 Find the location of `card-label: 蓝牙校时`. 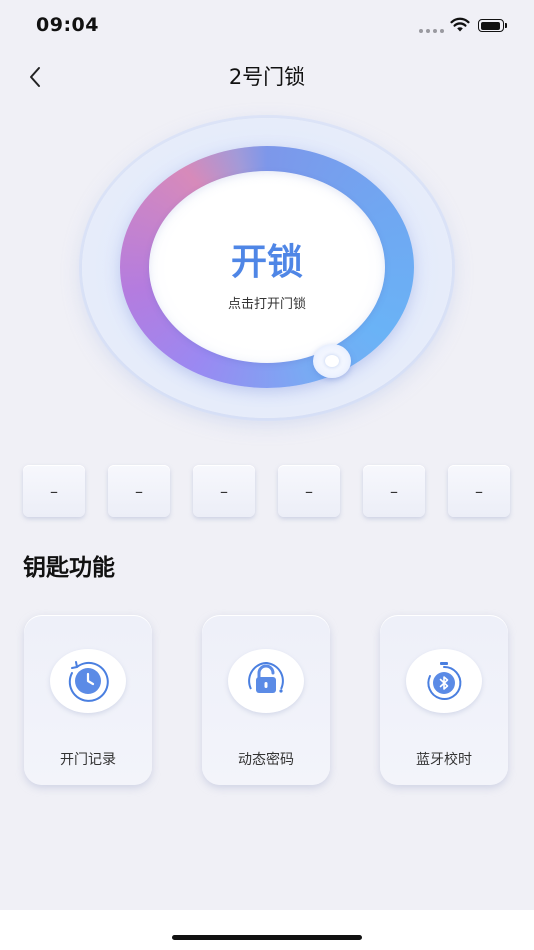

card-label: 蓝牙校时 is located at coordinates (444, 760).